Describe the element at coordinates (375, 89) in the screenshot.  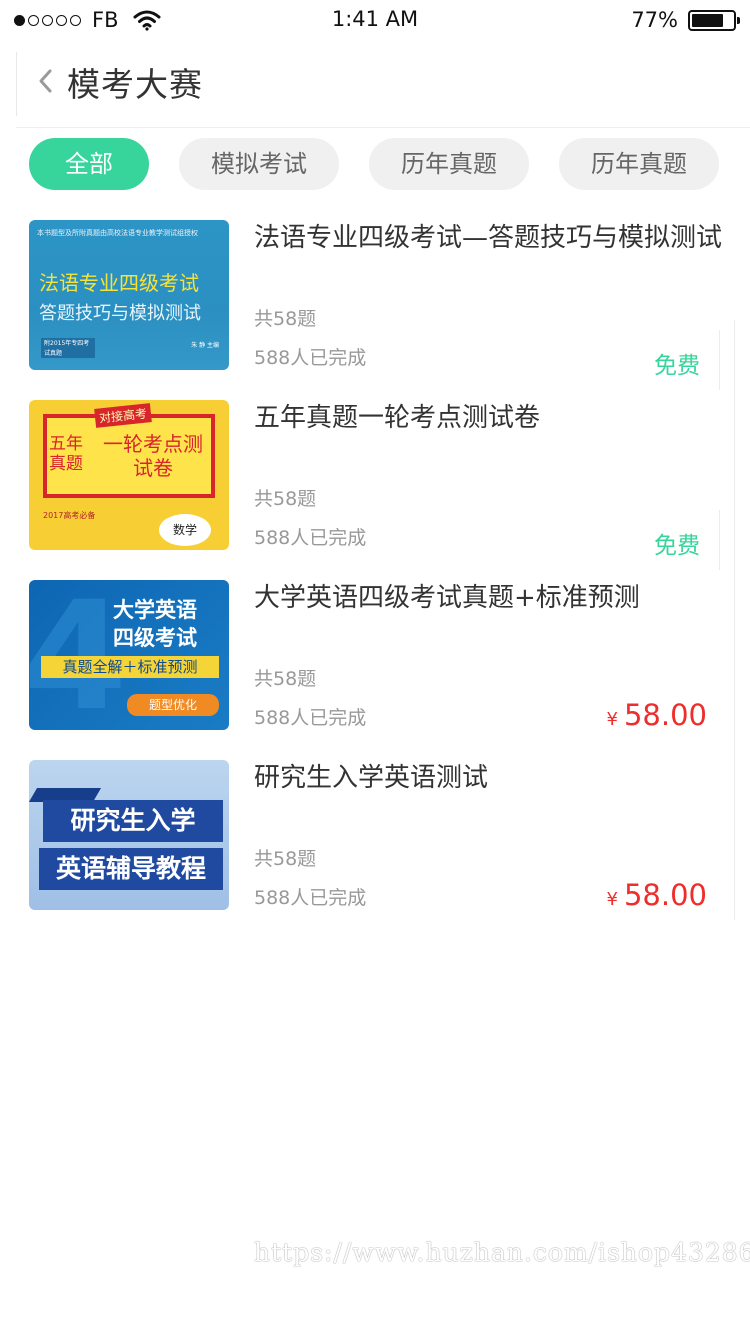
I see `nav-bar: 模考大赛` at that location.